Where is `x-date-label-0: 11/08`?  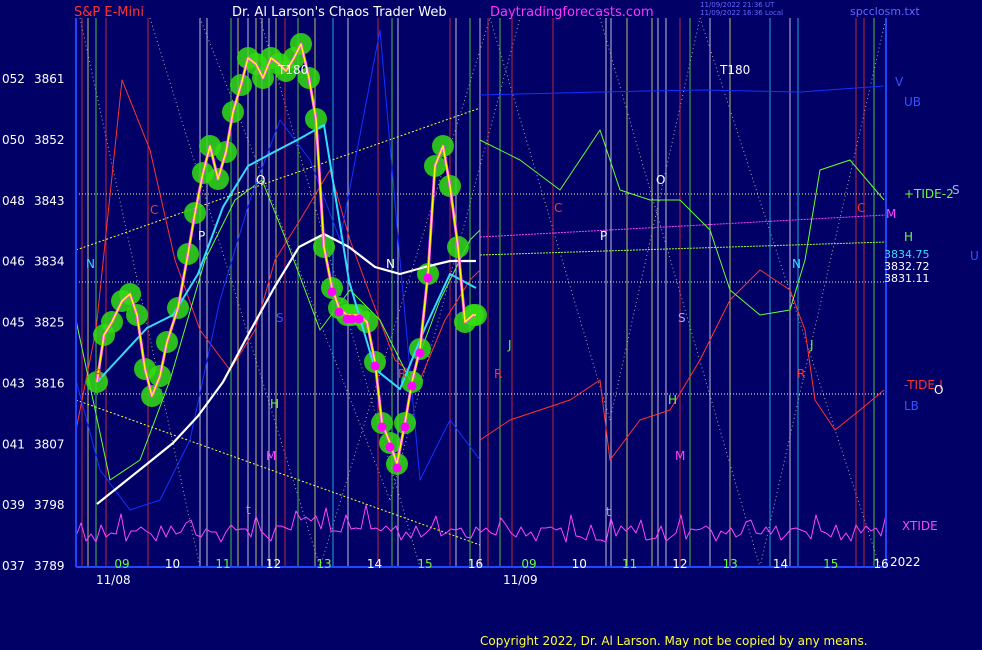 x-date-label-0: 11/08 is located at coordinates (113, 580).